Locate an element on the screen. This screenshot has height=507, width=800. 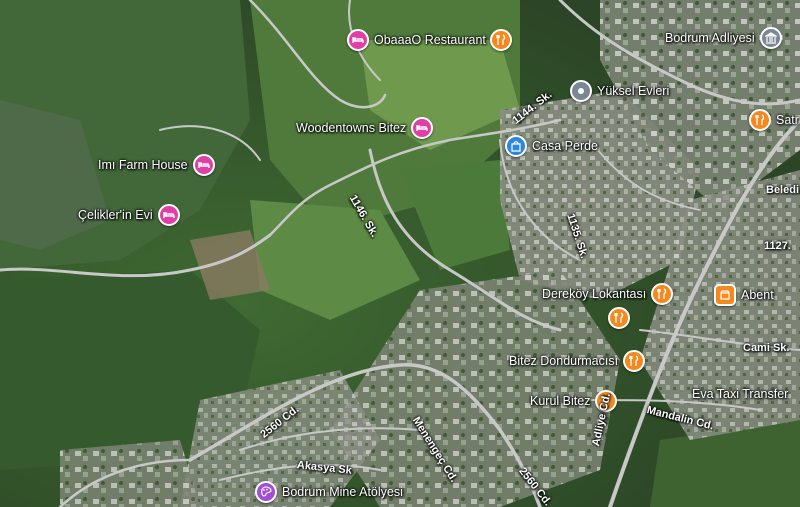
poi-woodentowns-bitez: Woodentowns Bitez is located at coordinates (365, 128).